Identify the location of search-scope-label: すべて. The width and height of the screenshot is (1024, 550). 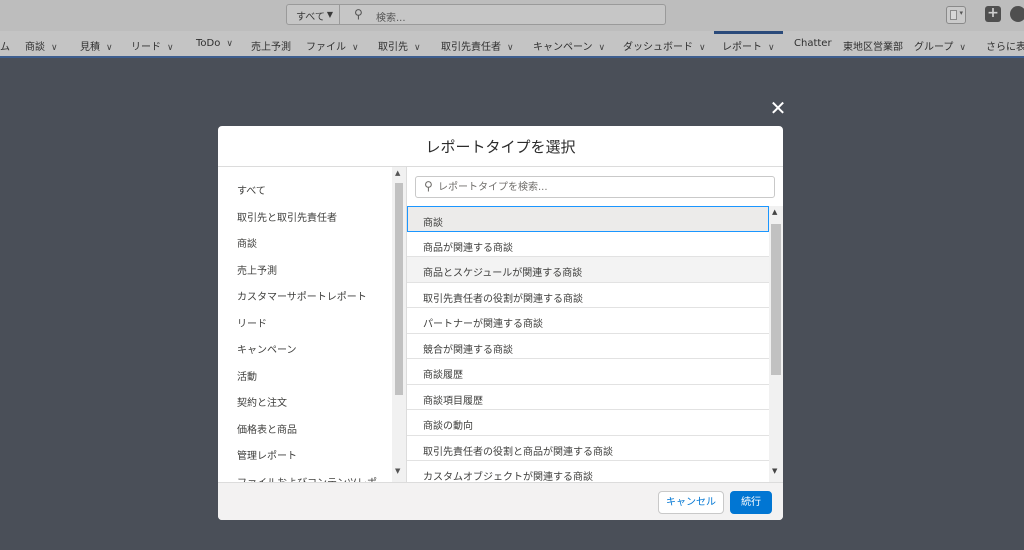
(310, 17).